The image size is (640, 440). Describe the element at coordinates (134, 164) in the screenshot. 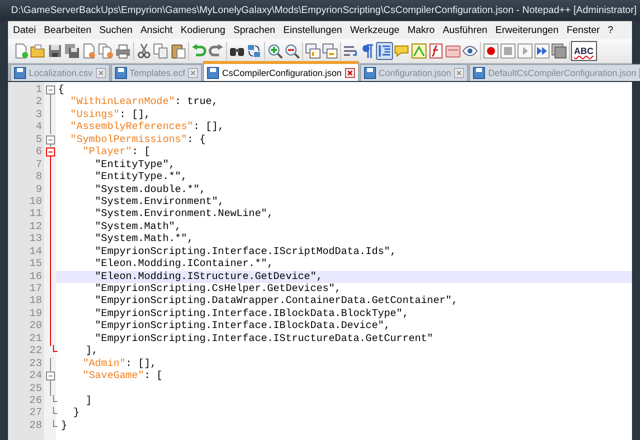

I see `code-token: "EntityType",` at that location.